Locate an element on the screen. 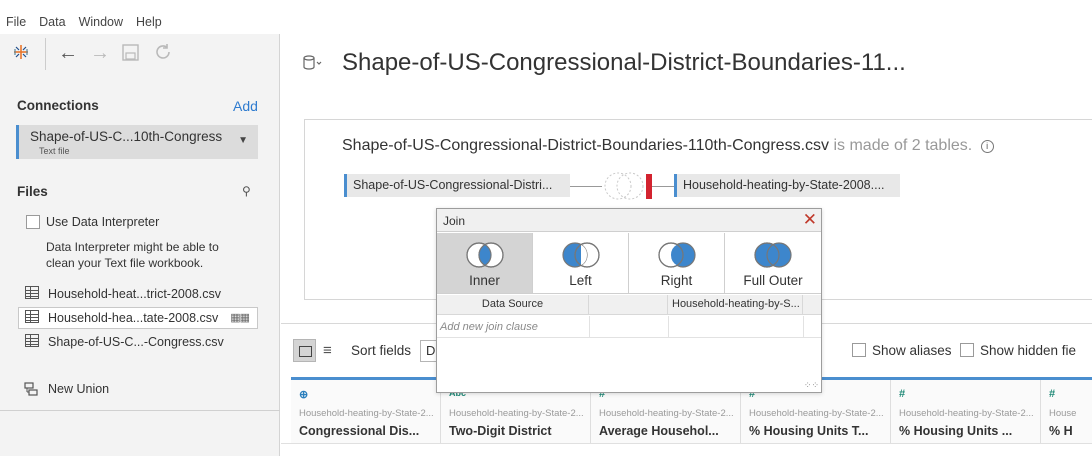 Image resolution: width=1092 pixels, height=456 pixels. menu-bar: File Data Window Help is located at coordinates (84, 22).